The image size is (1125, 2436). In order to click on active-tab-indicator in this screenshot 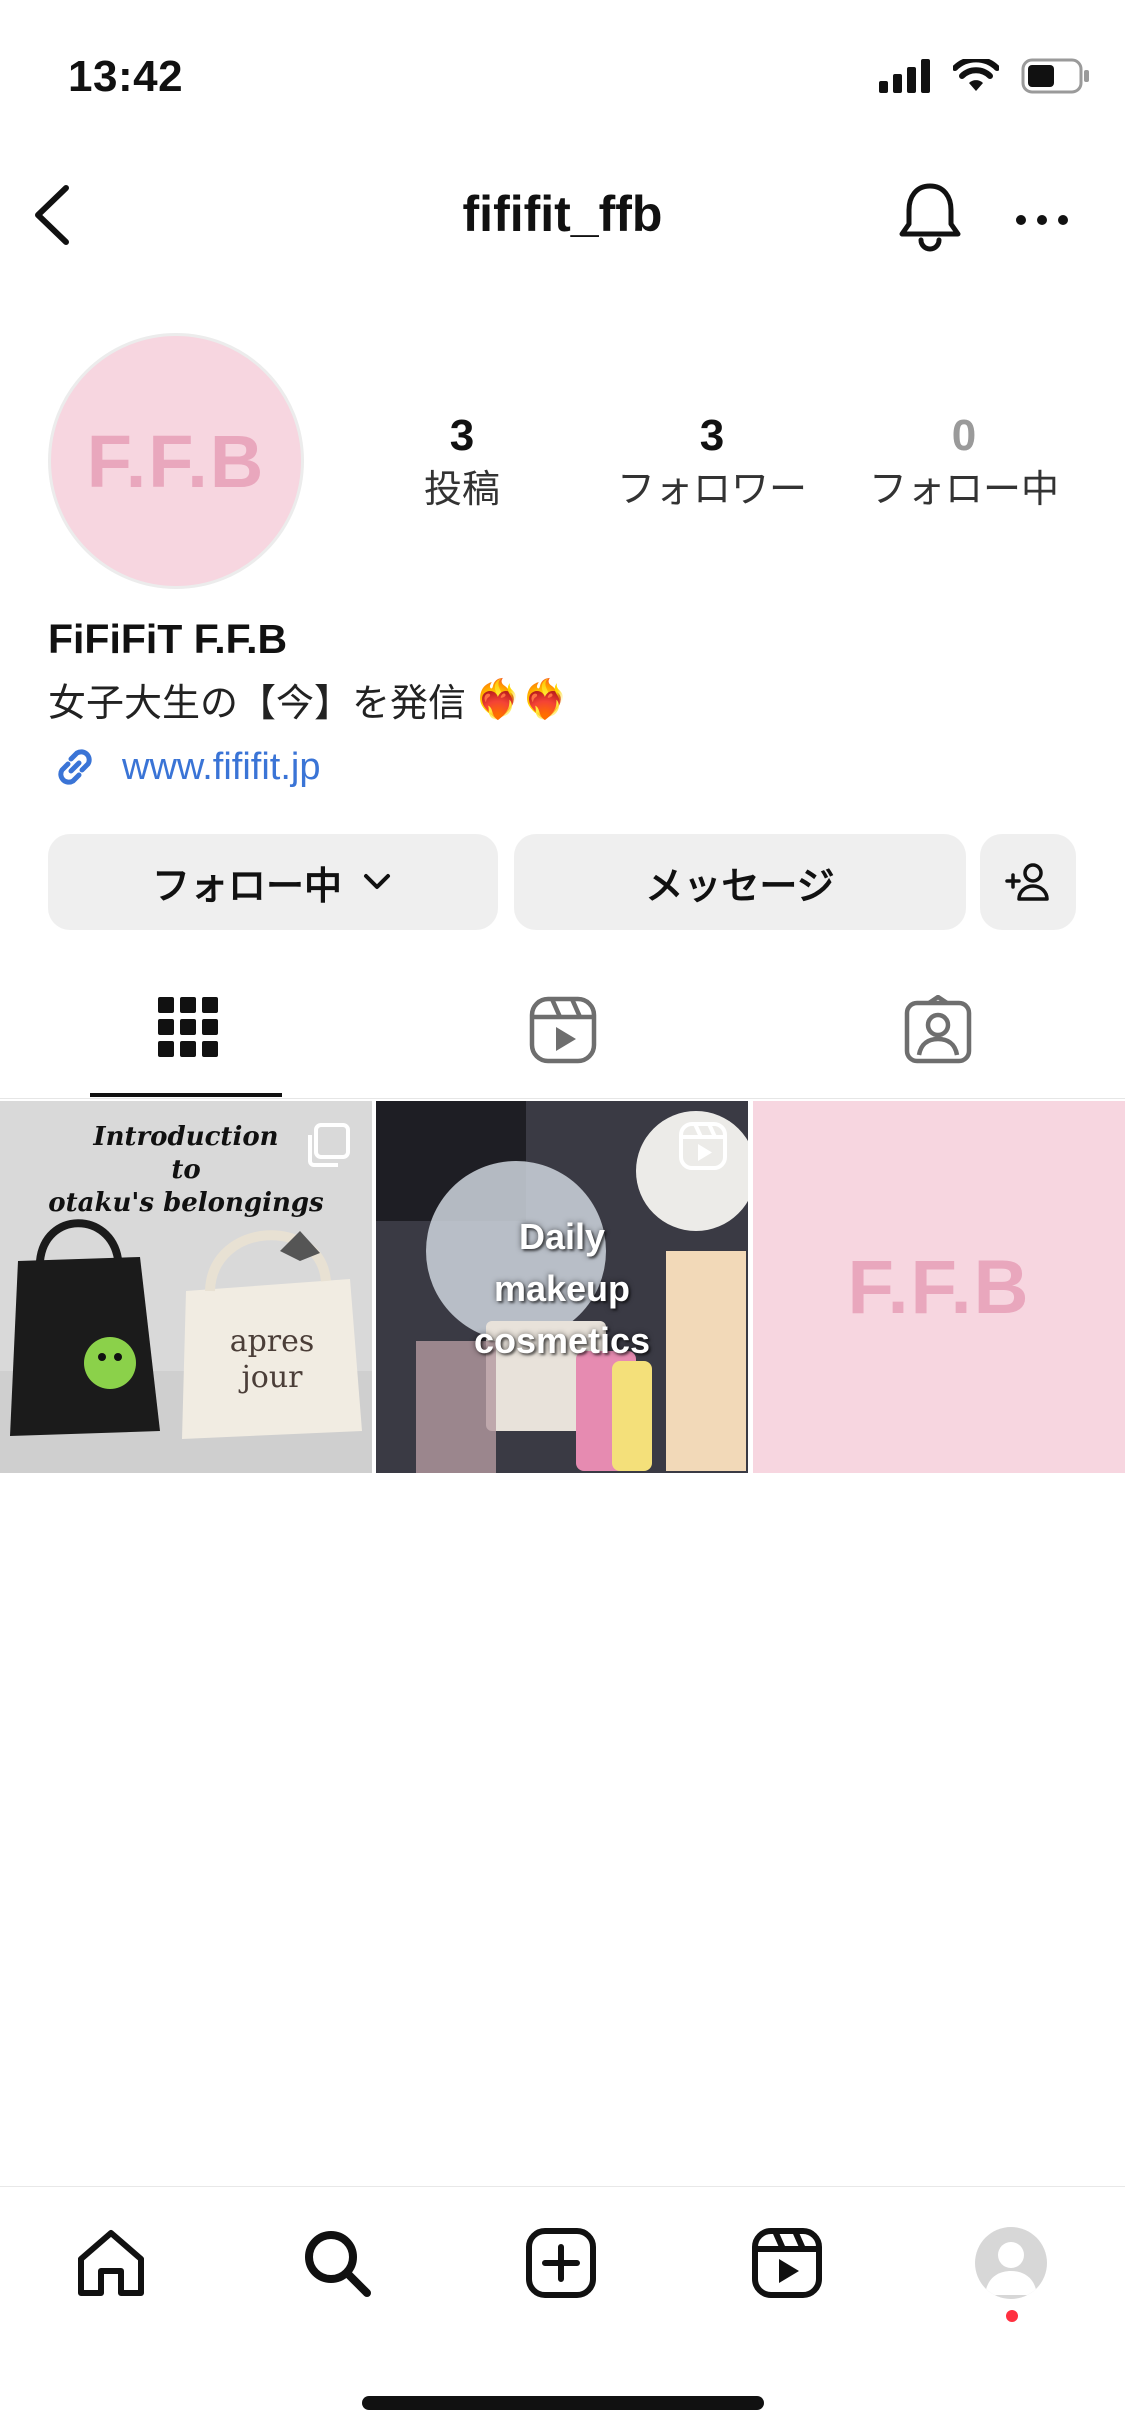, I will do `click(186, 1095)`.